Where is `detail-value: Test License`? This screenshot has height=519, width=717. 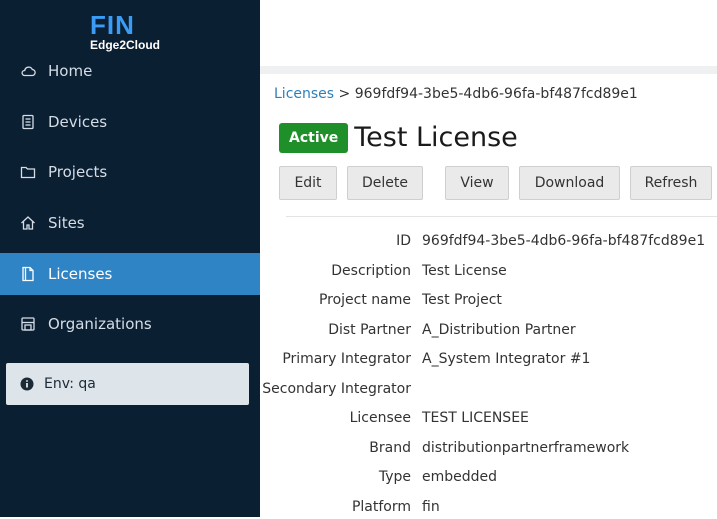
detail-value: Test License is located at coordinates (464, 270).